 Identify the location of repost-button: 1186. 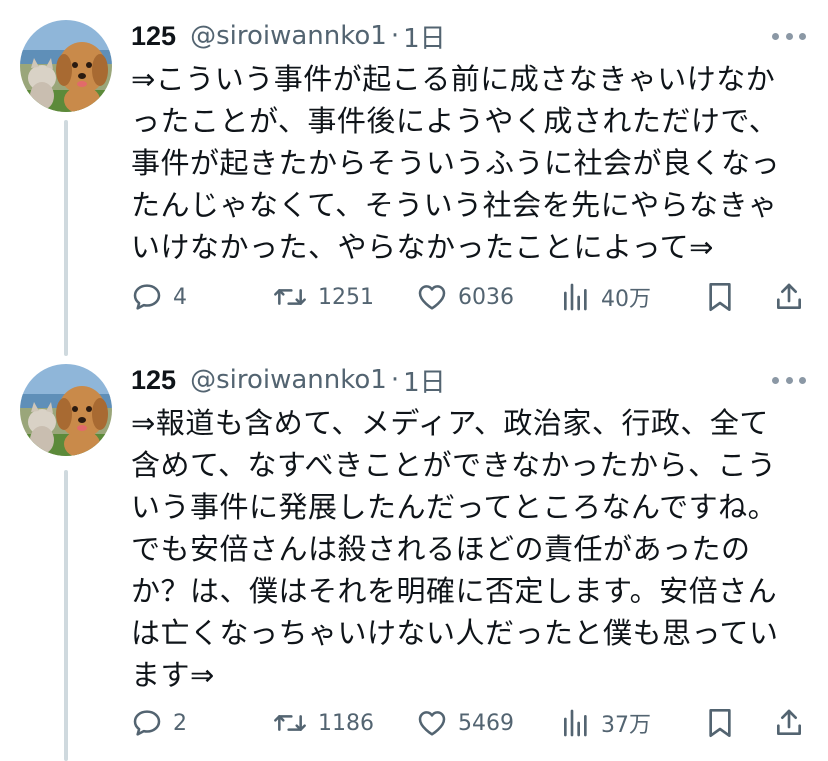
(323, 723).